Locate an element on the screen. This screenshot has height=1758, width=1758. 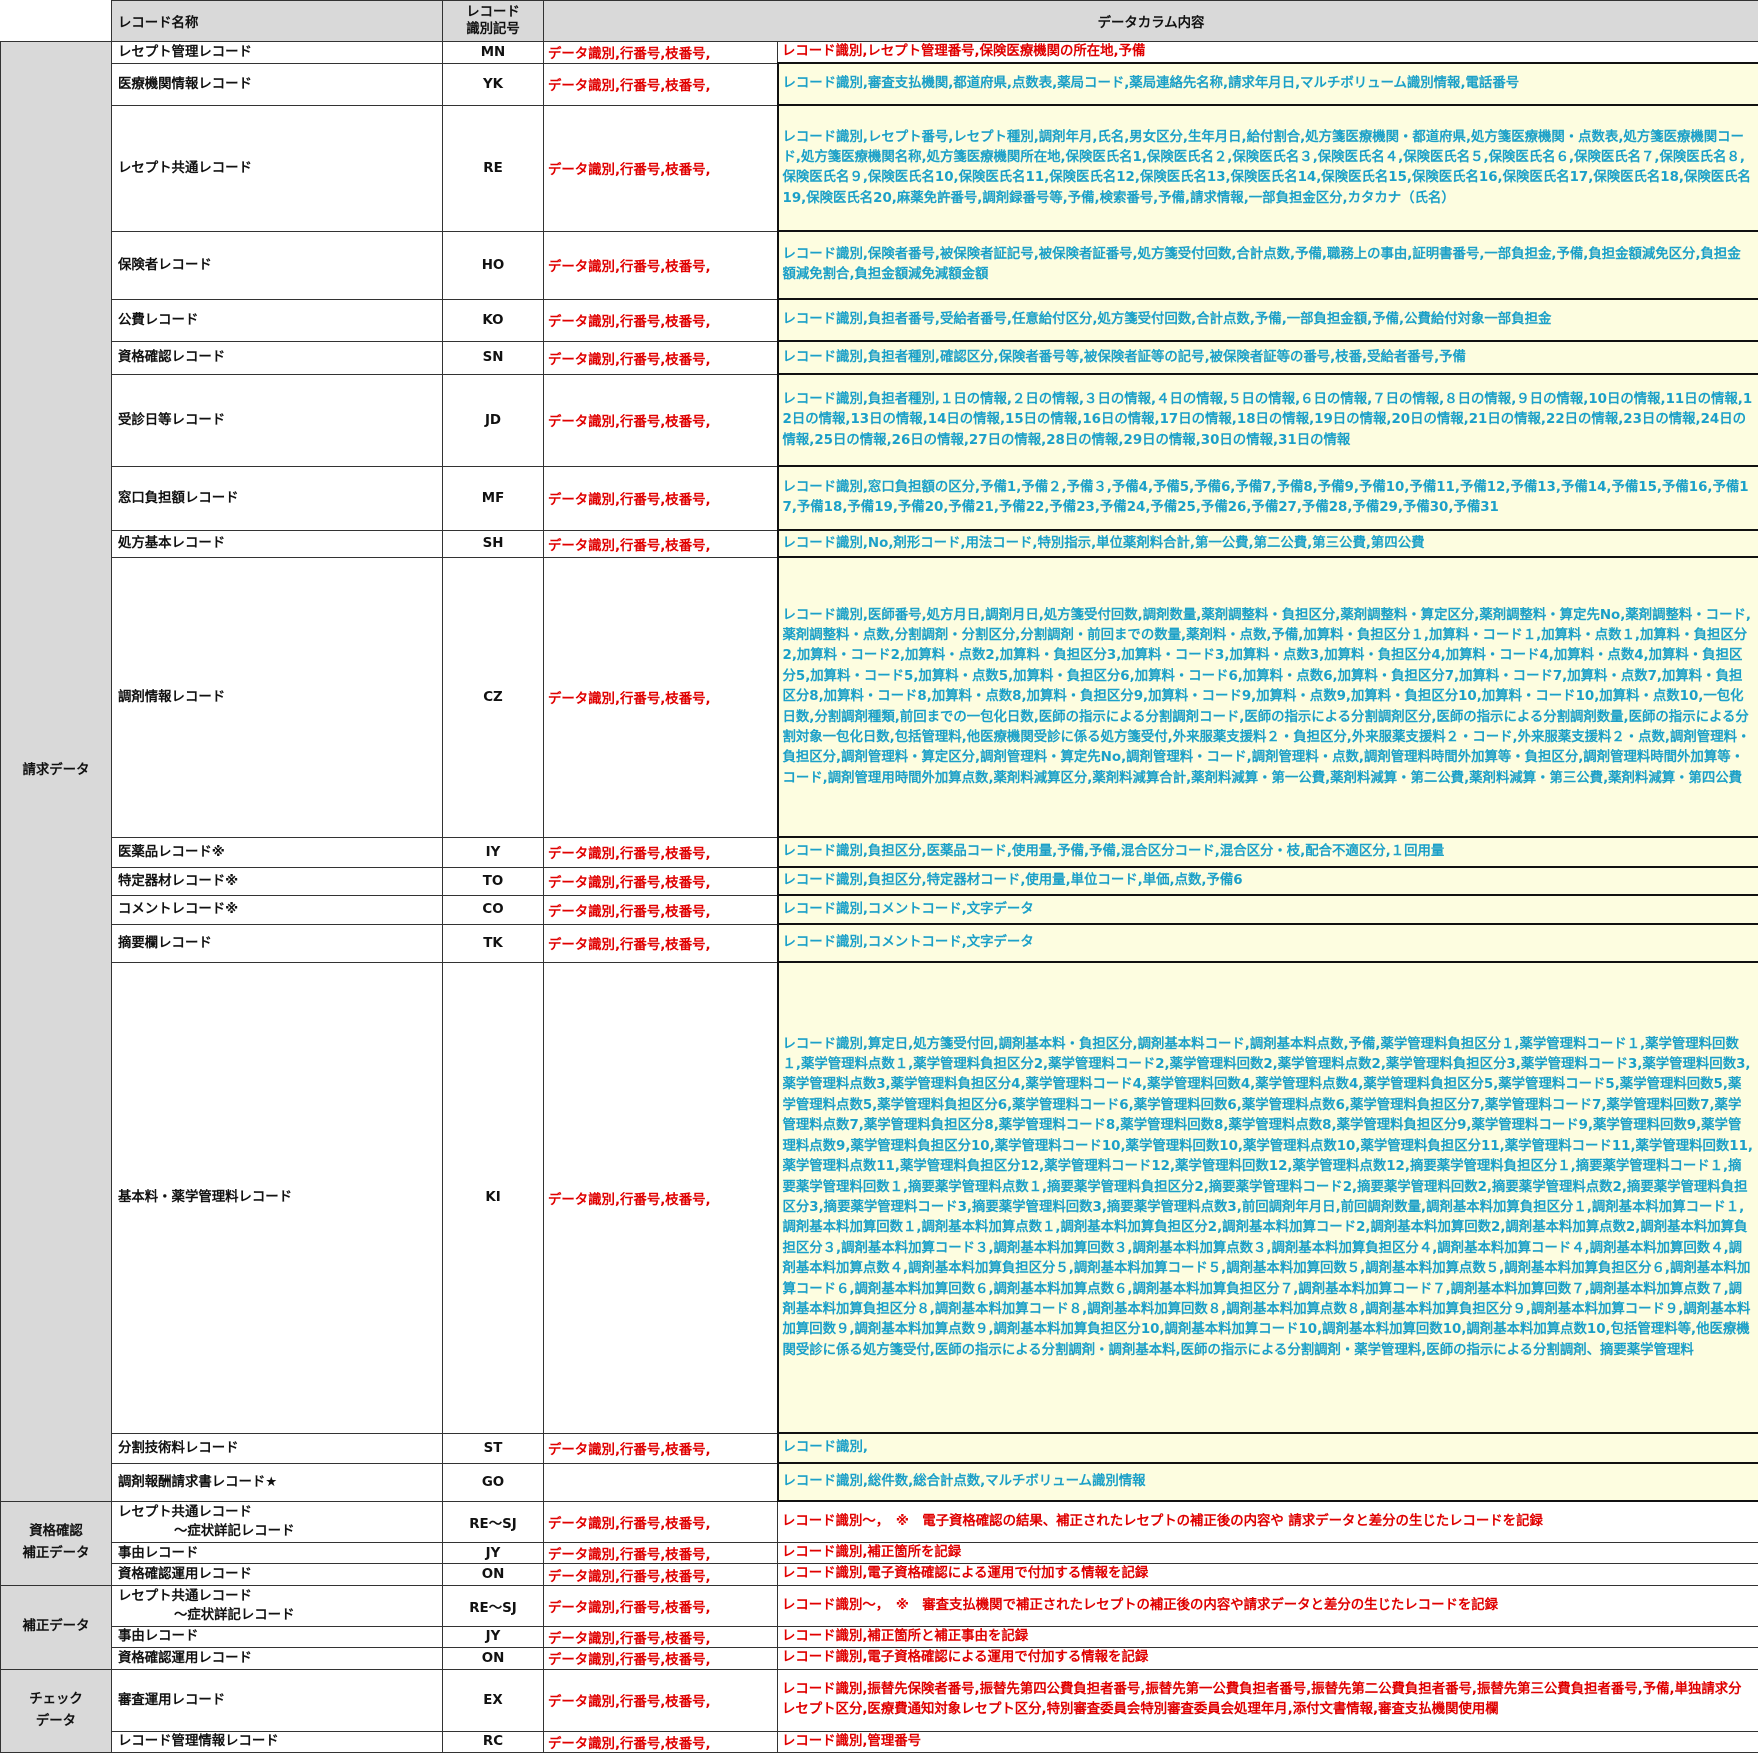
record-content: レコード識別,補正箇所と補正事由を記録 is located at coordinates (1267, 1637).